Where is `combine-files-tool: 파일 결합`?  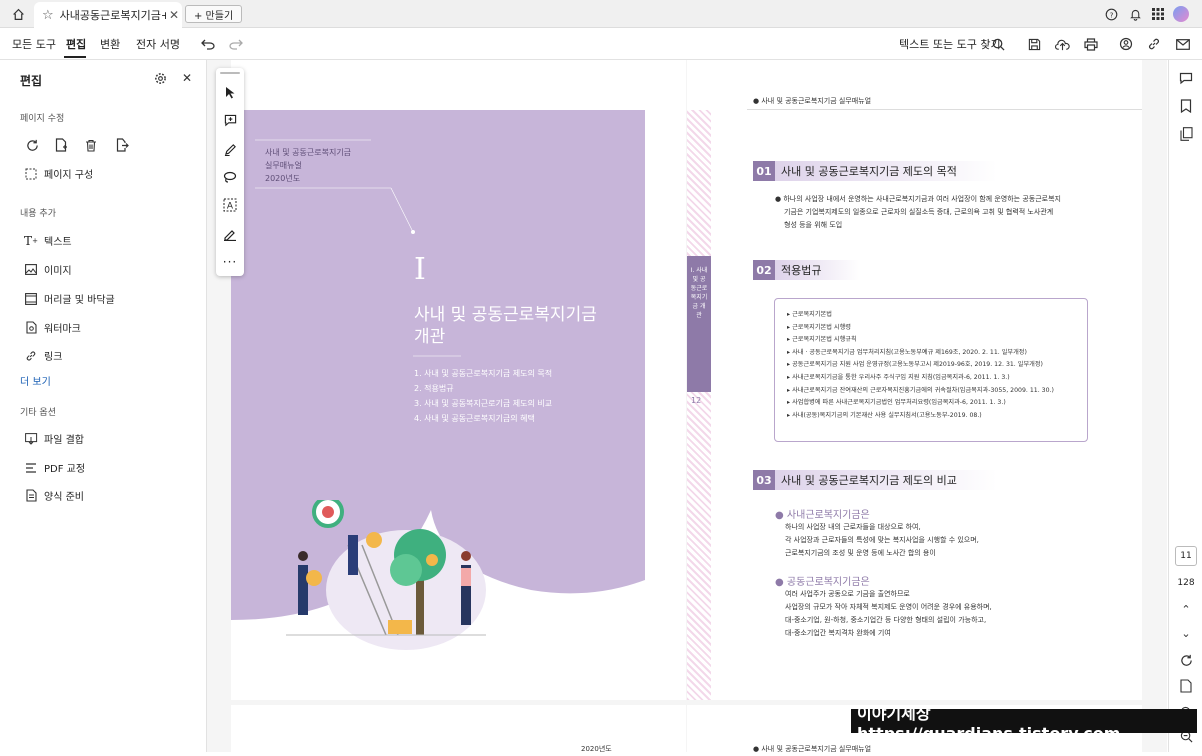
combine-files-tool: 파일 결합 is located at coordinates (54, 438).